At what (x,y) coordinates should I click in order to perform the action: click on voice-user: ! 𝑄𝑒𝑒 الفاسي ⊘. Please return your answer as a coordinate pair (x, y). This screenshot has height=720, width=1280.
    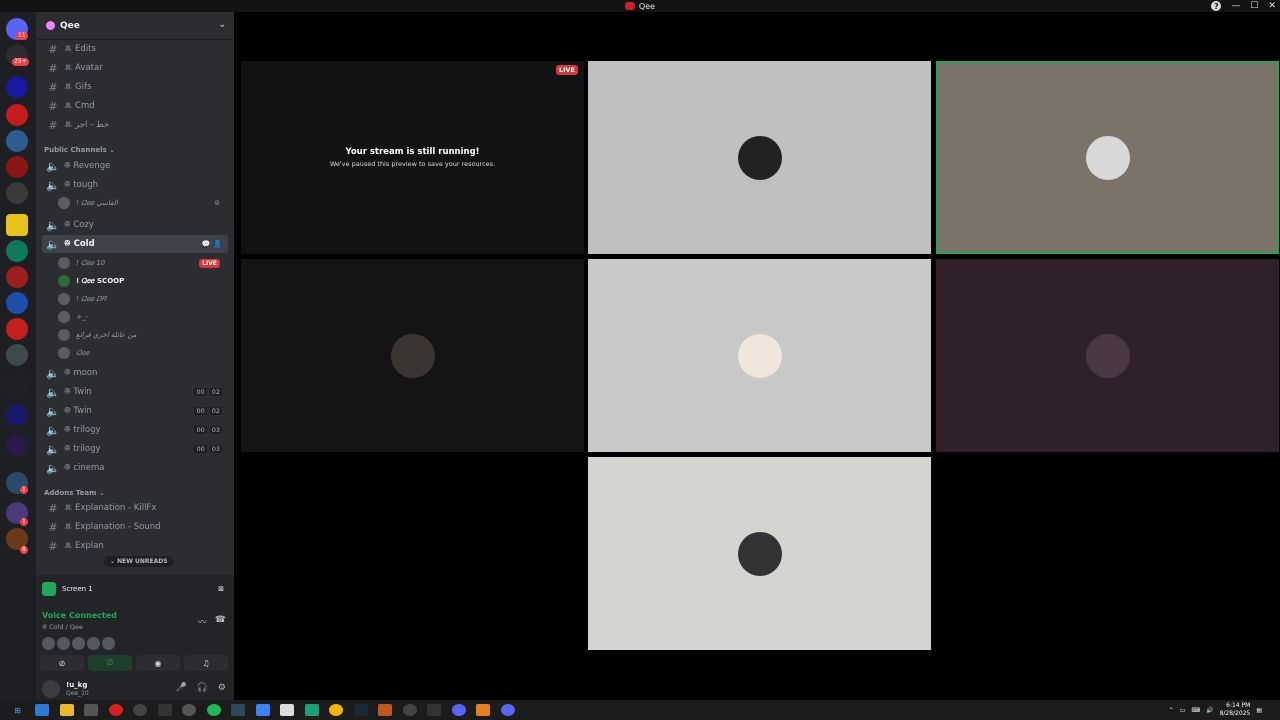
    Looking at the image, I should click on (143, 203).